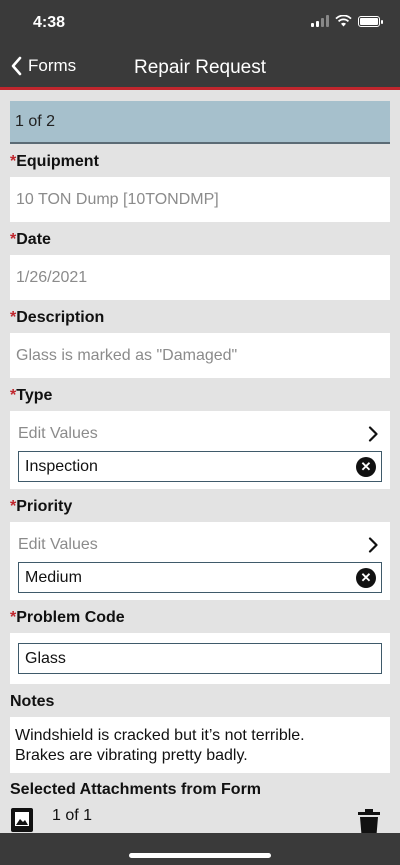  I want to click on trash-icon, so click(369, 821).